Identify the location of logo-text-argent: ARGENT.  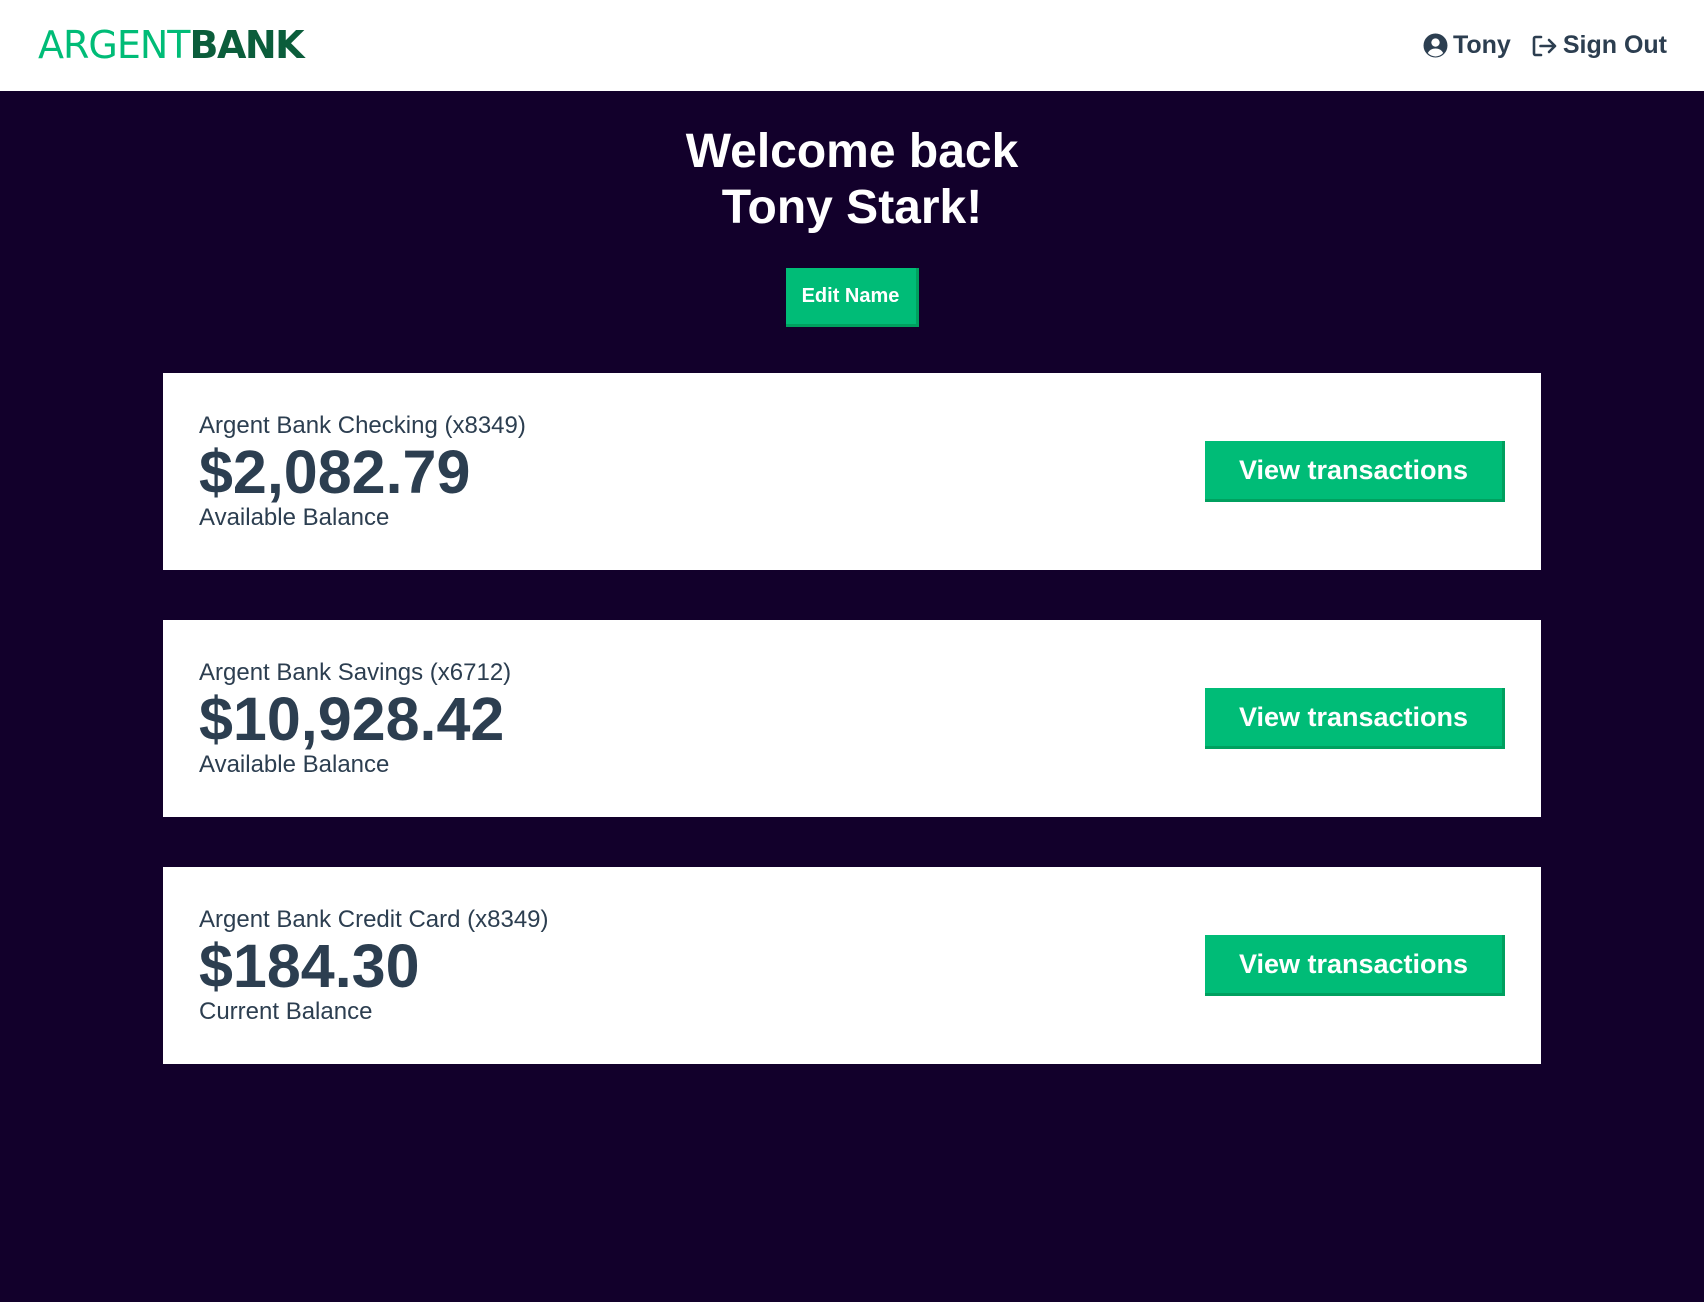
(114, 44).